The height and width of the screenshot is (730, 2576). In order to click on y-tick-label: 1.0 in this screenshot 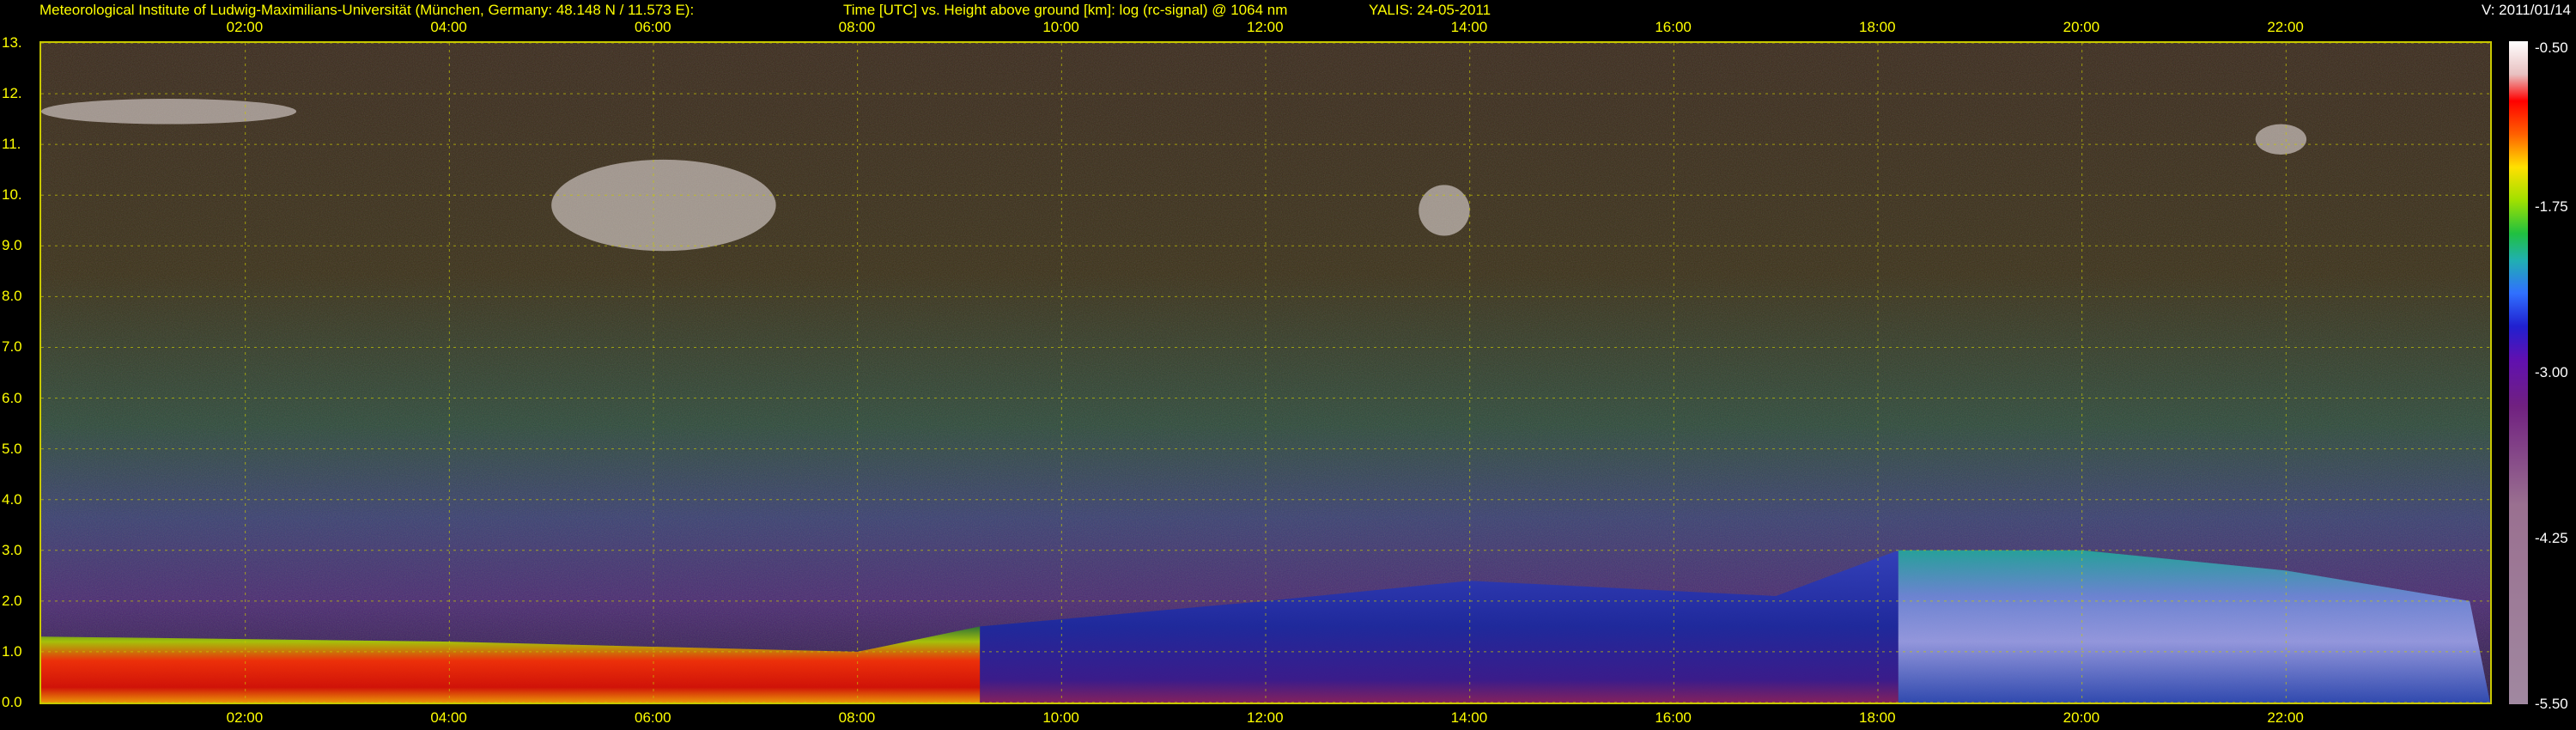, I will do `click(12, 651)`.